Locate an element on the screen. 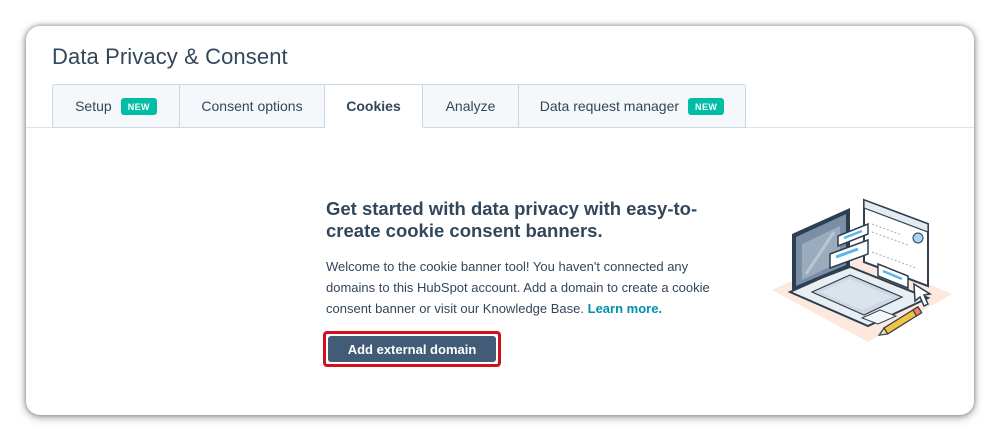  tab-label: Data request manager is located at coordinates (609, 106).